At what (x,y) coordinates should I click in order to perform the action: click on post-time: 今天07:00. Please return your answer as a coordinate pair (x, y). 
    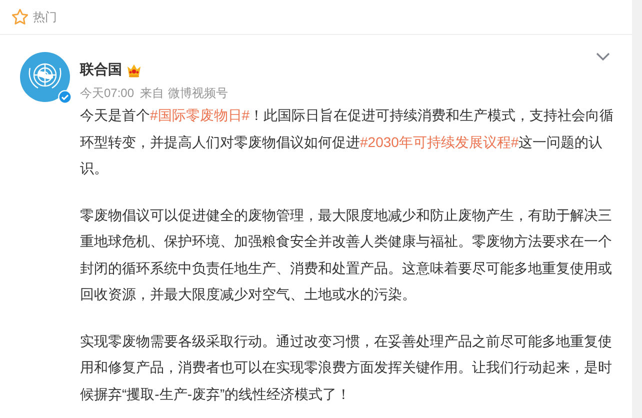
    Looking at the image, I should click on (107, 93).